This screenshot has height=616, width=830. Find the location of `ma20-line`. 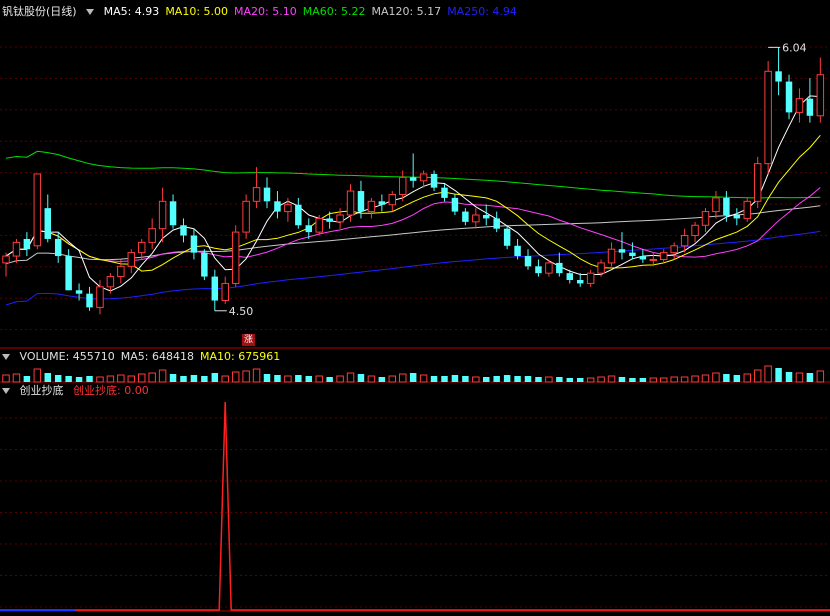

ma20-line is located at coordinates (413, 225).